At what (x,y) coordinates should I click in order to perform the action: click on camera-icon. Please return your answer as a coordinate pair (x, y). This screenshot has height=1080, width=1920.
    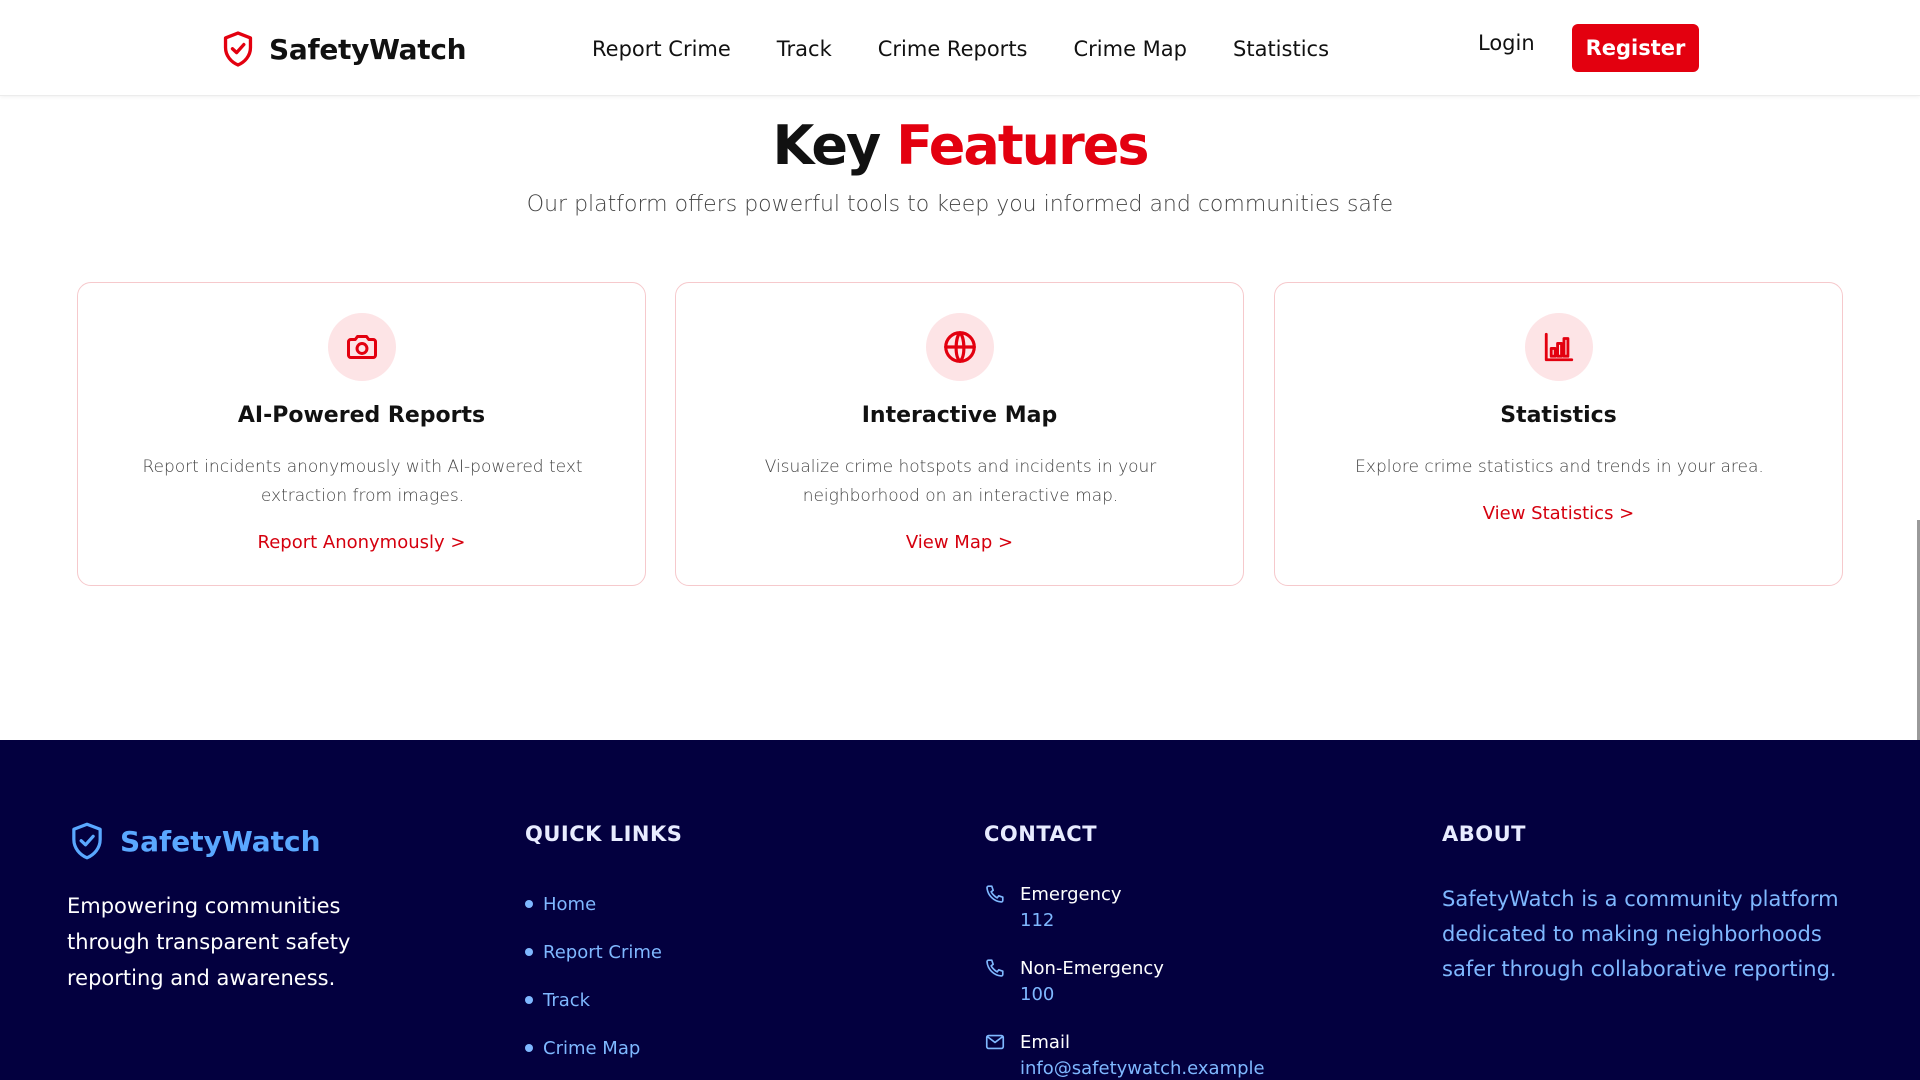
    Looking at the image, I should click on (361, 347).